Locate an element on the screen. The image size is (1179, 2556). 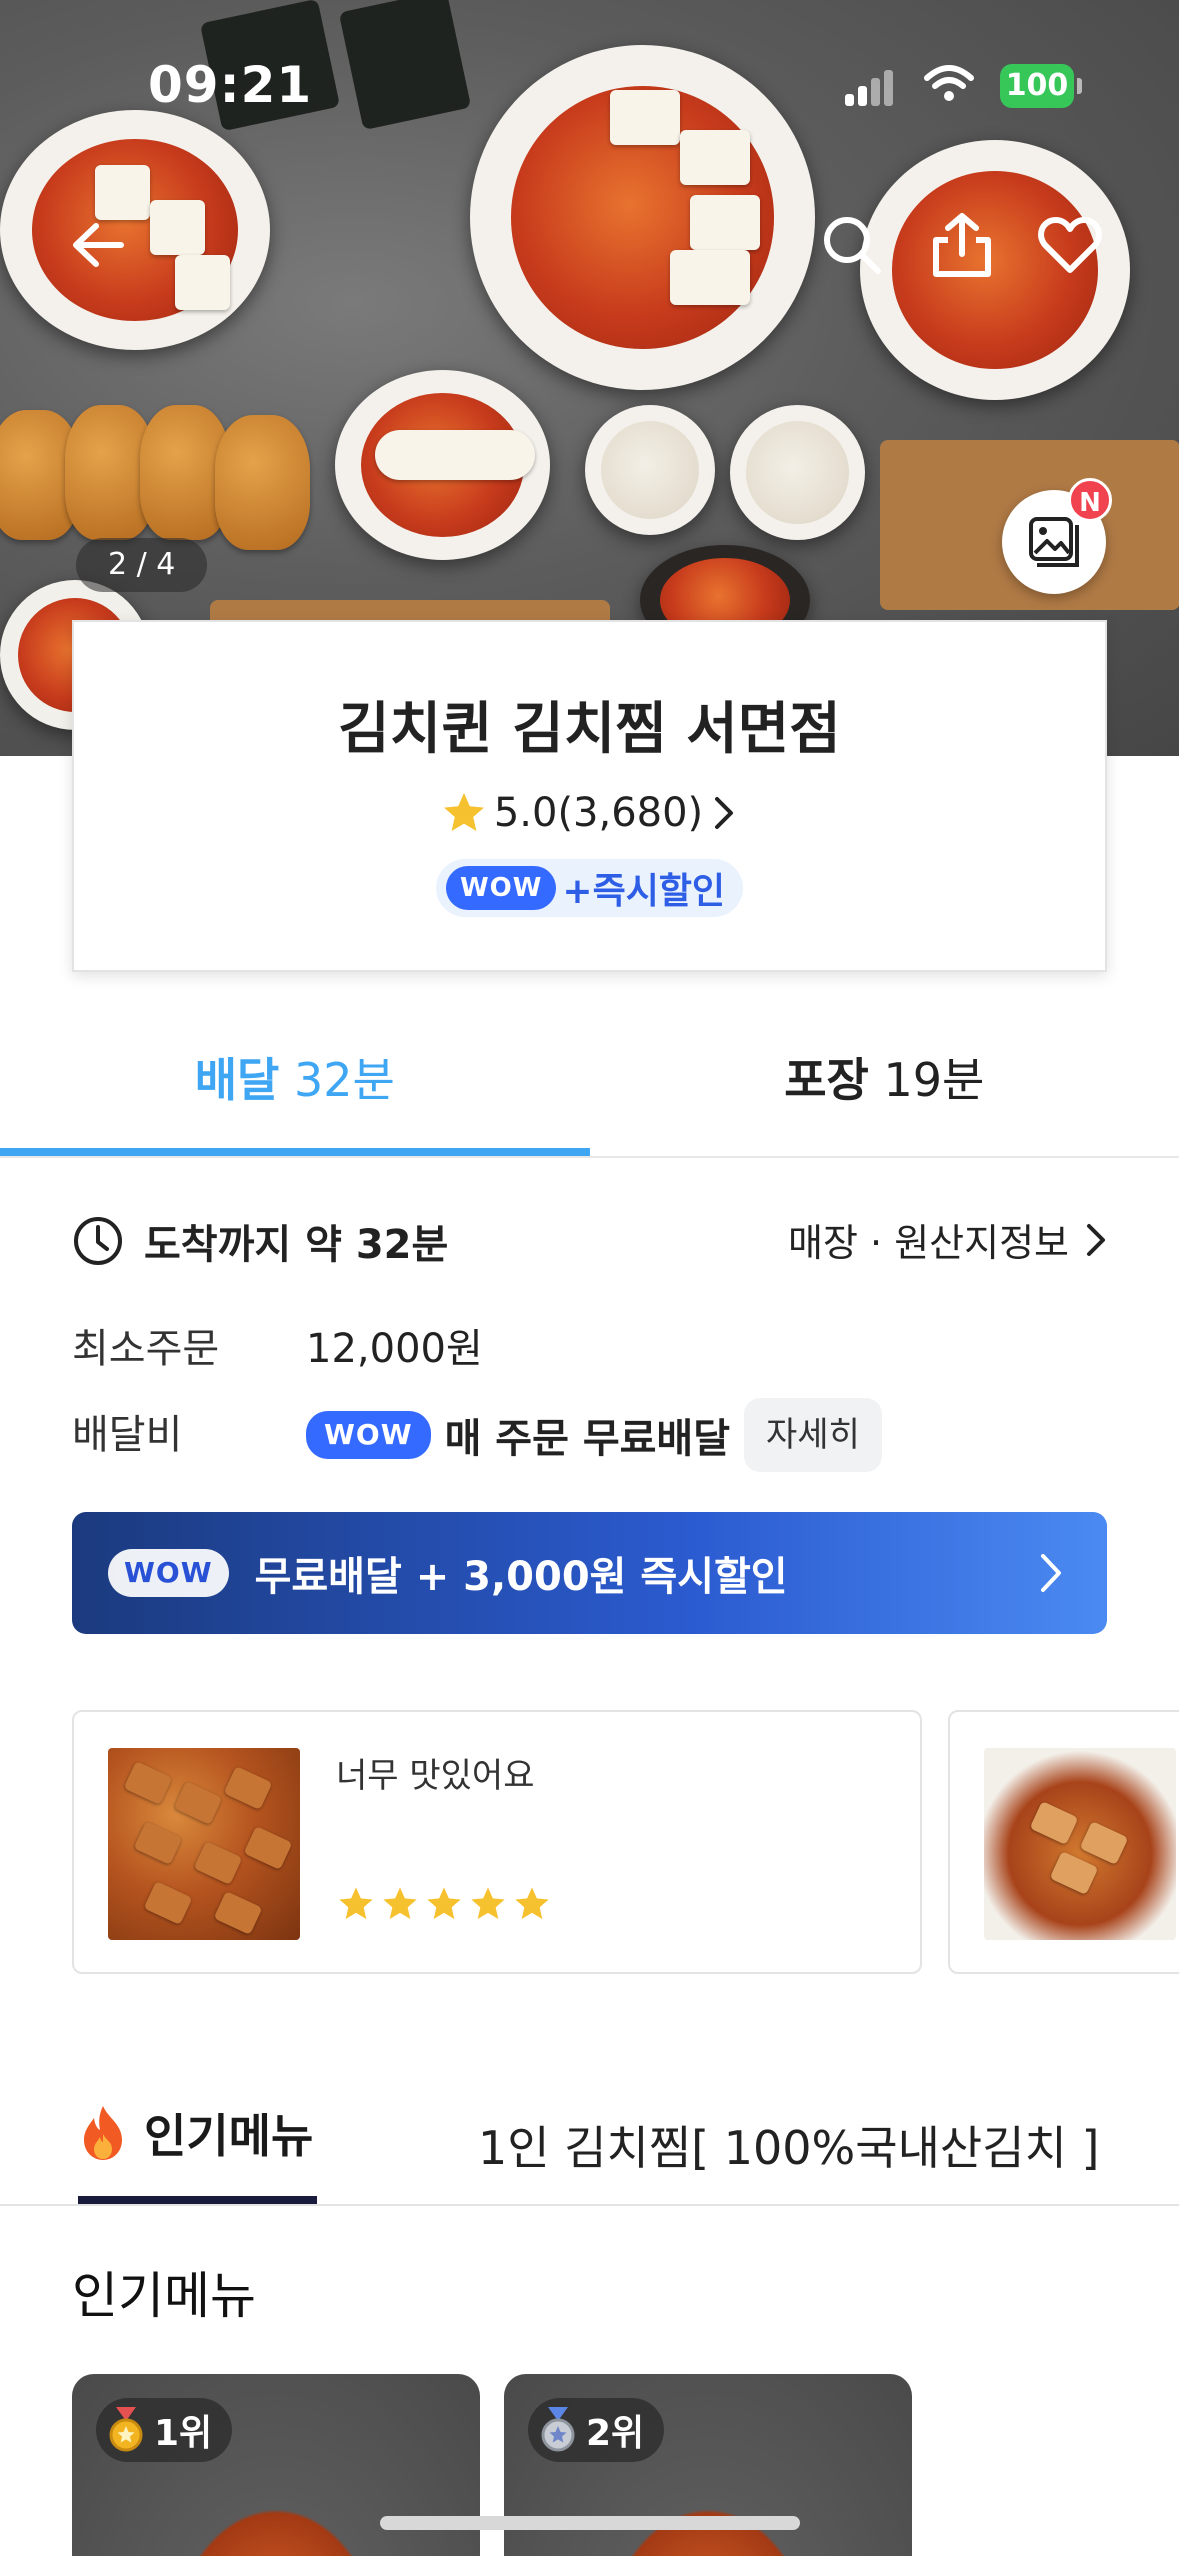
delivery-fee-label: 배달비 is located at coordinates (127, 1435).